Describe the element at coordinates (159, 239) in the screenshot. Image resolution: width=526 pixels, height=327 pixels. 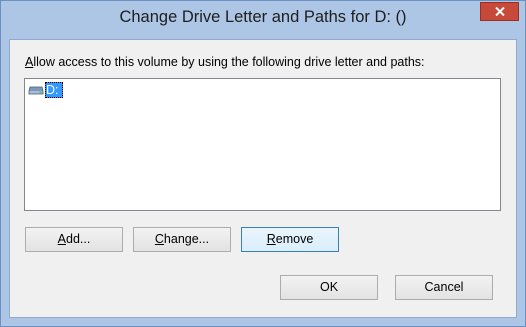
I see `change-accel: C` at that location.